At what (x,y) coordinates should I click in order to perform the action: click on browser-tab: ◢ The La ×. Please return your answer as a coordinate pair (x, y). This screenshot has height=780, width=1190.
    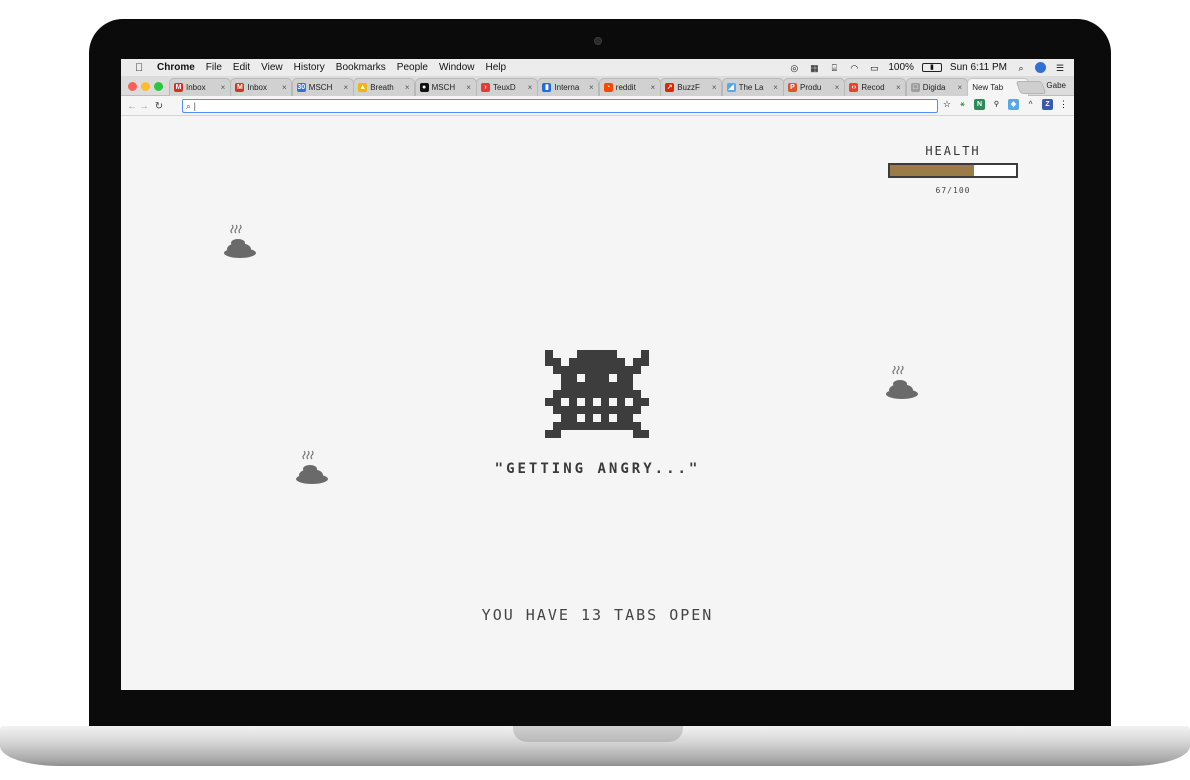
    Looking at the image, I should click on (752, 87).